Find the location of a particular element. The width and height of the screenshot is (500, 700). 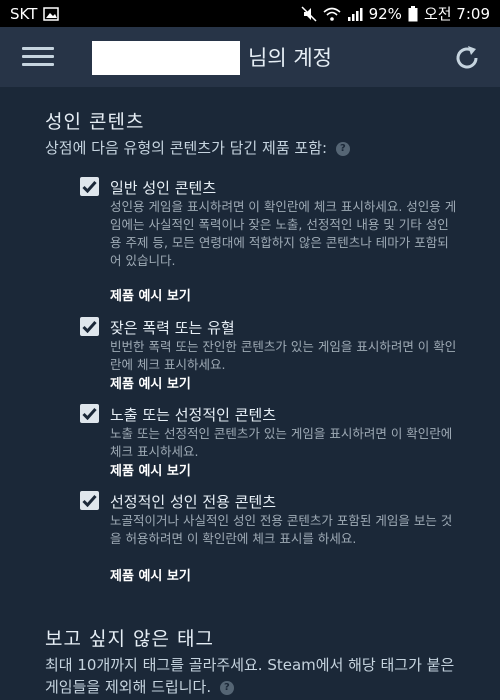

app-bar: 님의 계정 is located at coordinates (250, 57).